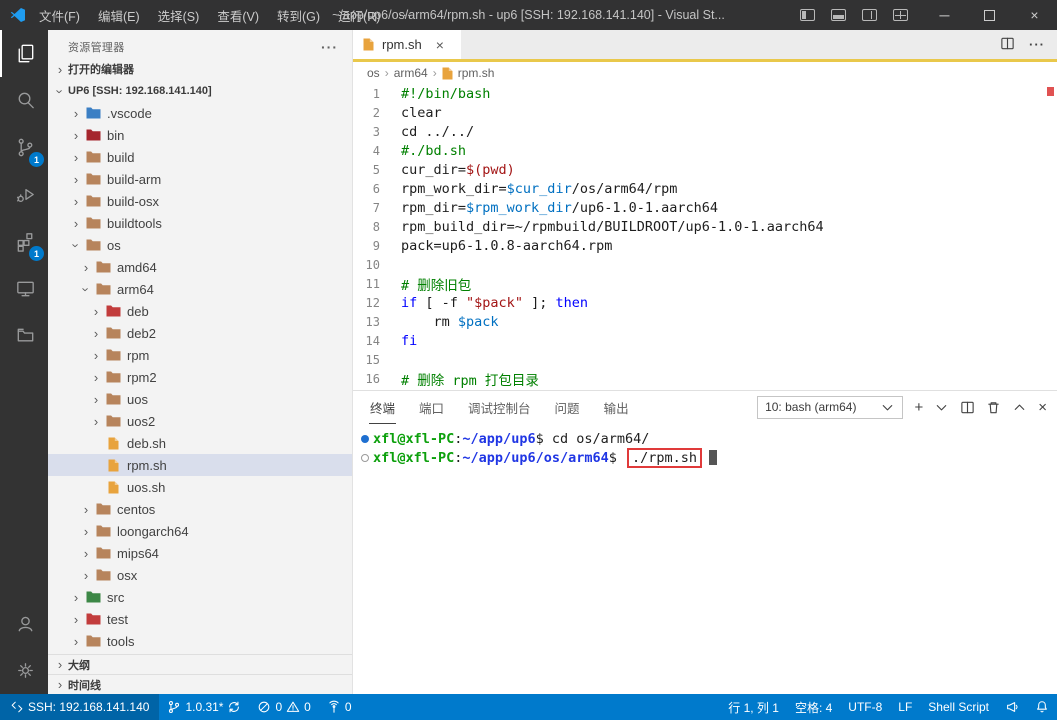 This screenshot has width=1057, height=720. I want to click on search-icon, so click(24, 100).